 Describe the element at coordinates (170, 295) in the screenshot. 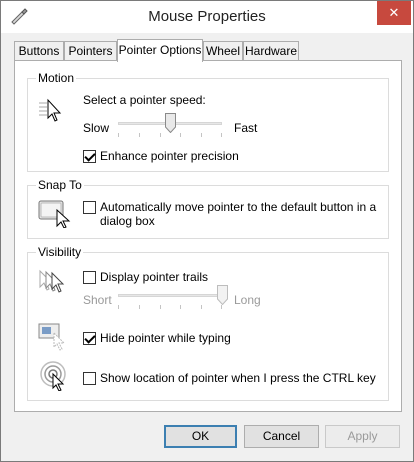

I see `trail-slider-track` at that location.